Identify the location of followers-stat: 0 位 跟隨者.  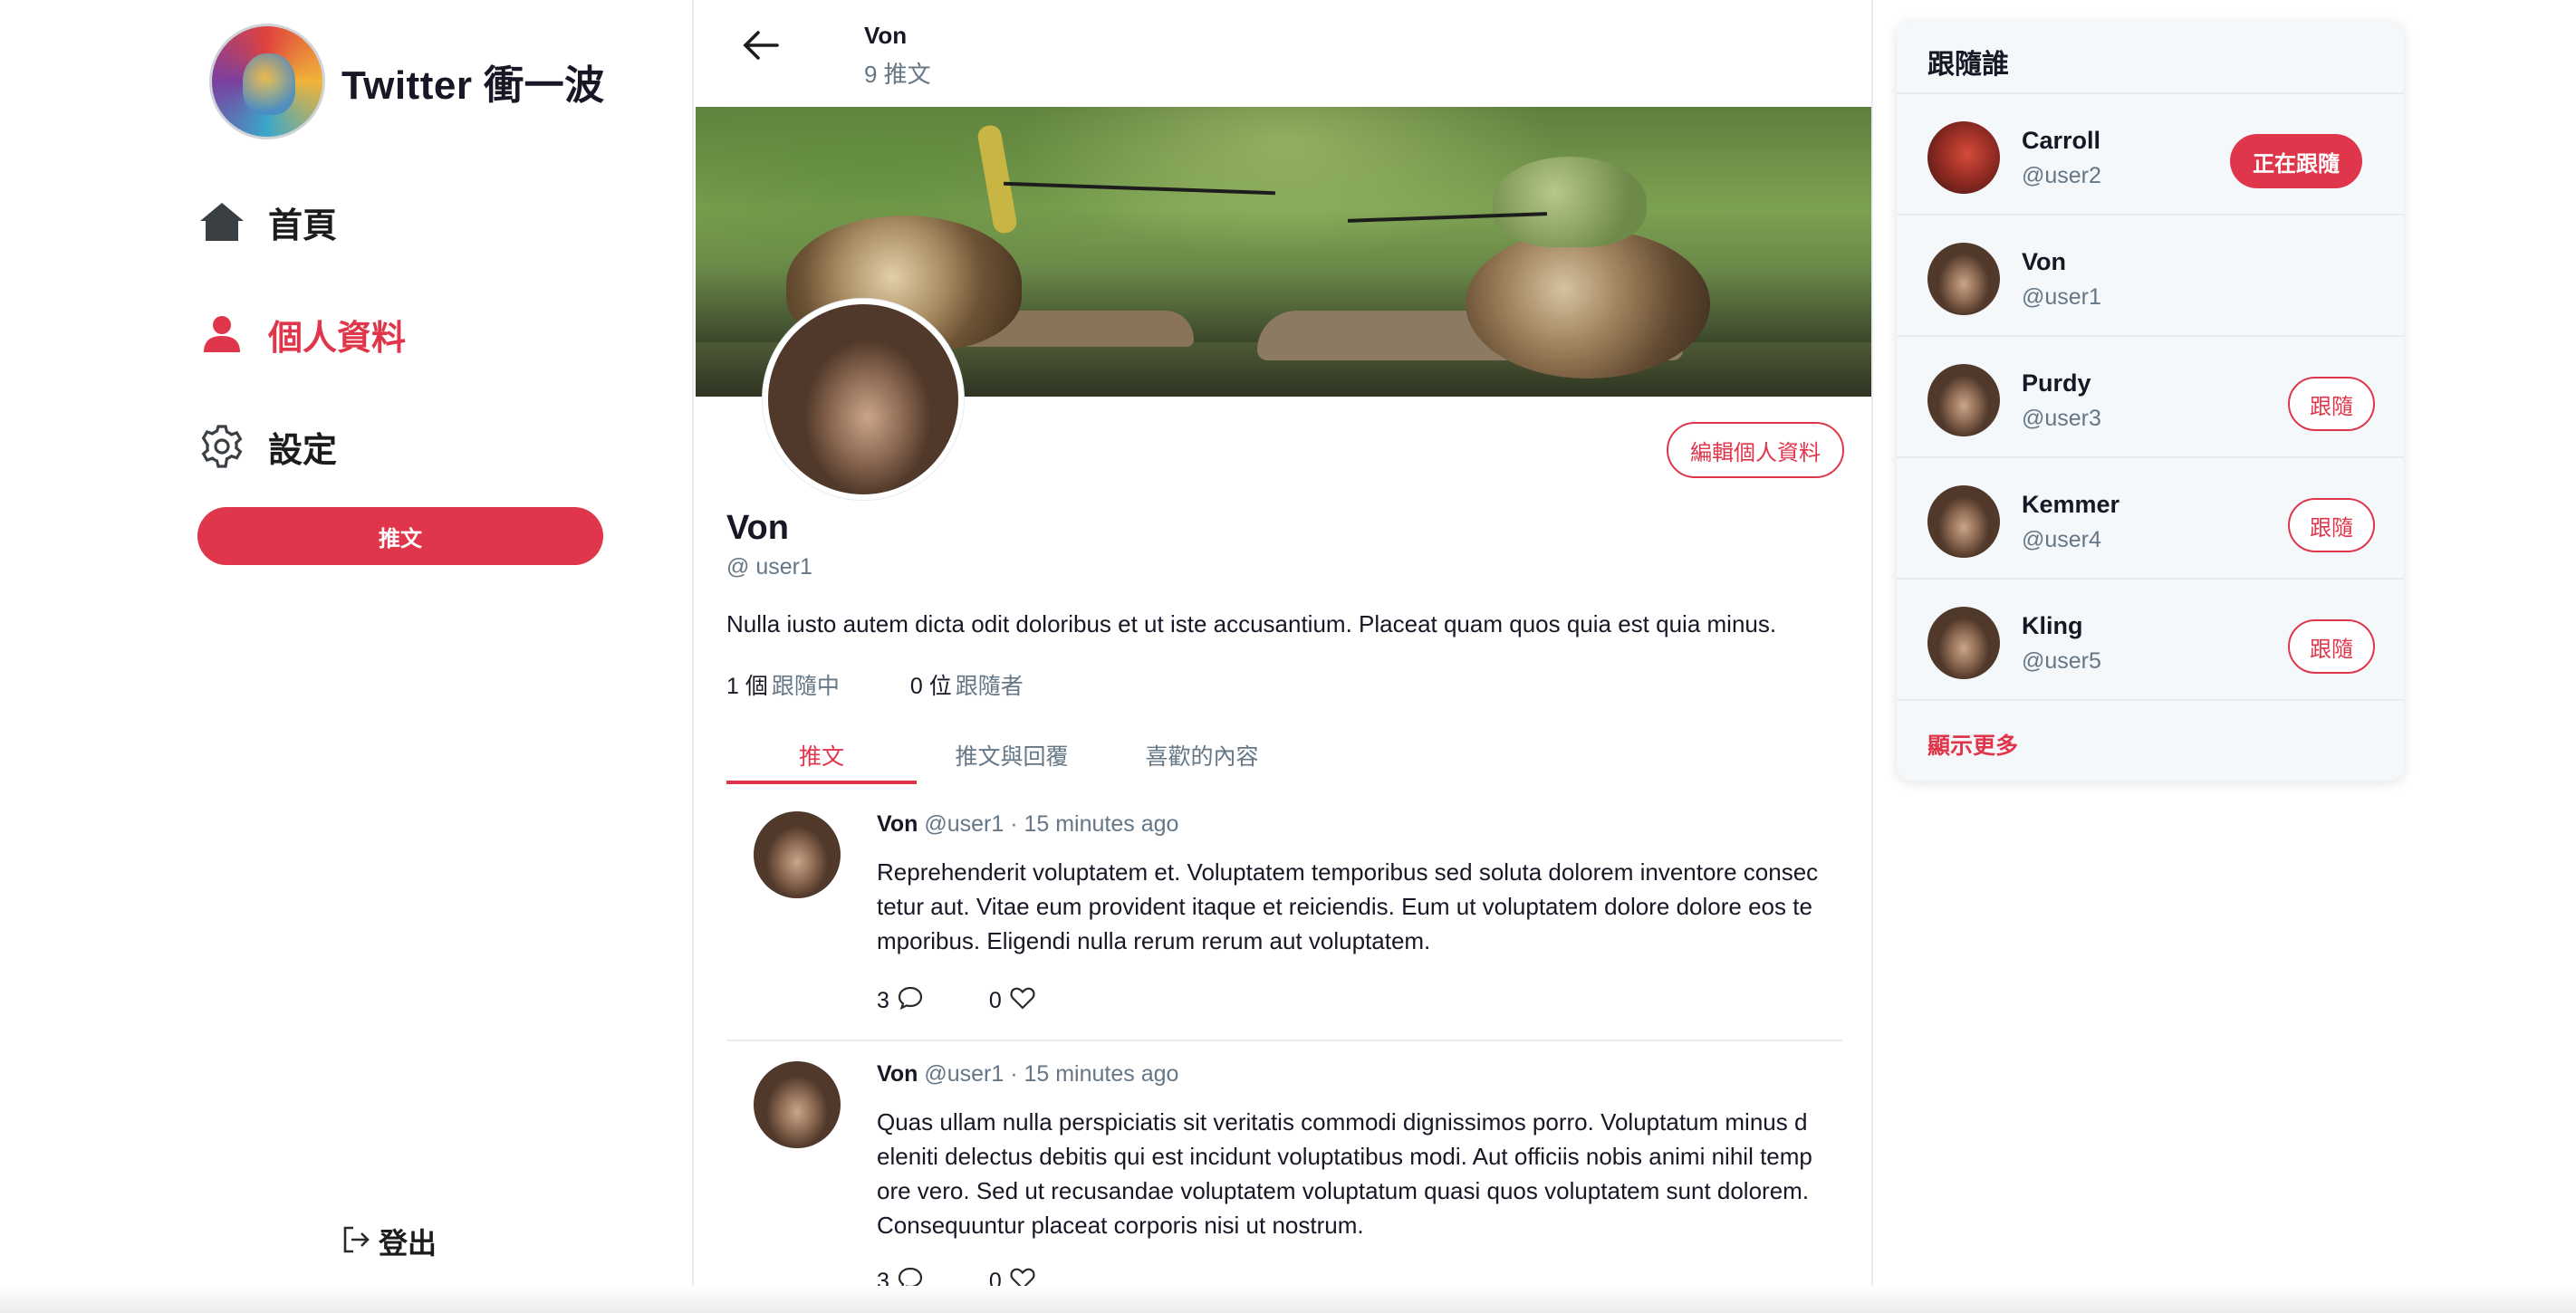
(967, 685).